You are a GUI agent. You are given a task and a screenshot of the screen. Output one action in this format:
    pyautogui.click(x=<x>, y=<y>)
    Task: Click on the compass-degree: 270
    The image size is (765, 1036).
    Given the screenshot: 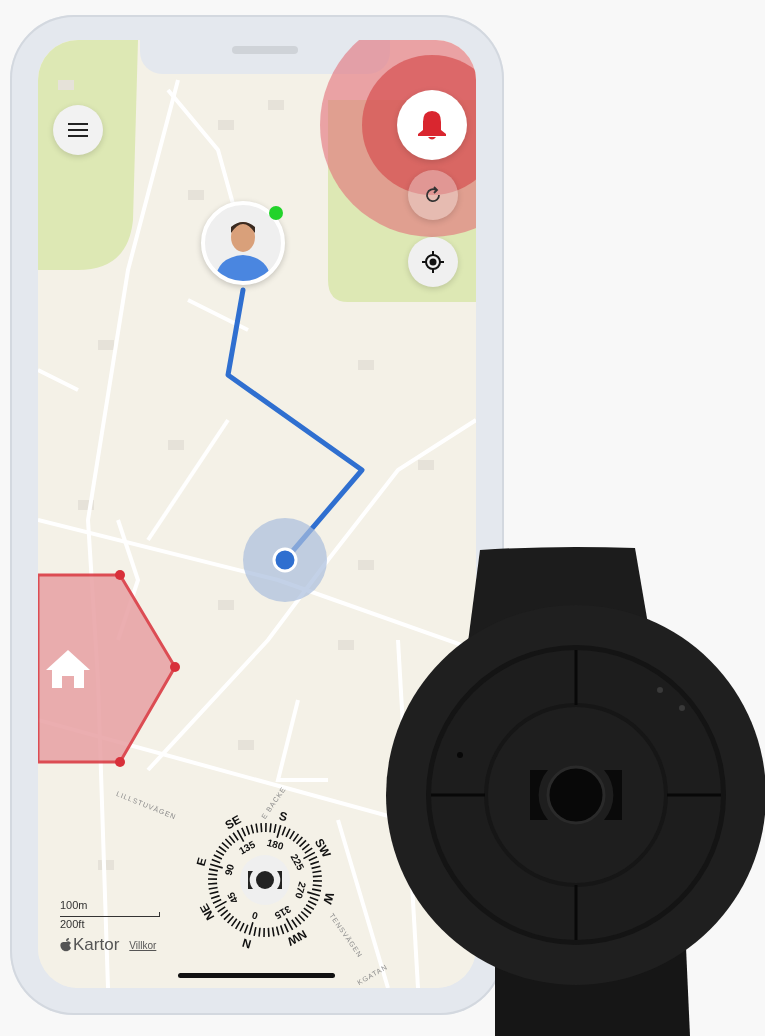 What is the action you would take?
    pyautogui.click(x=301, y=890)
    